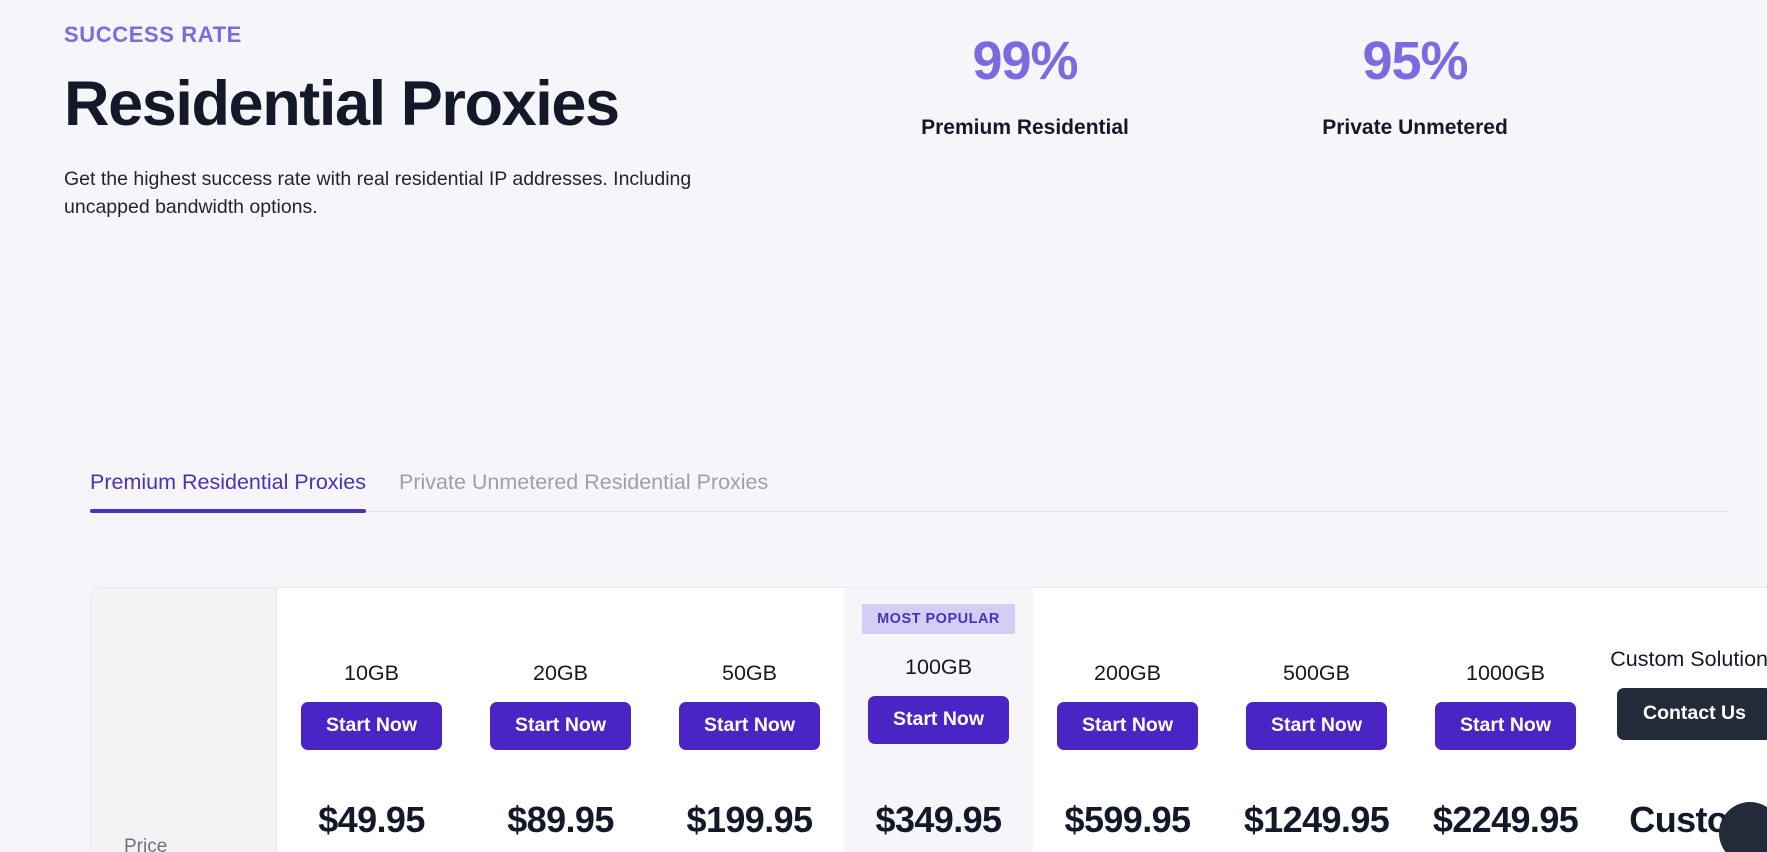 Image resolution: width=1767 pixels, height=852 pixels. Describe the element at coordinates (1316, 819) in the screenshot. I see `price-500gb: $1249.95` at that location.